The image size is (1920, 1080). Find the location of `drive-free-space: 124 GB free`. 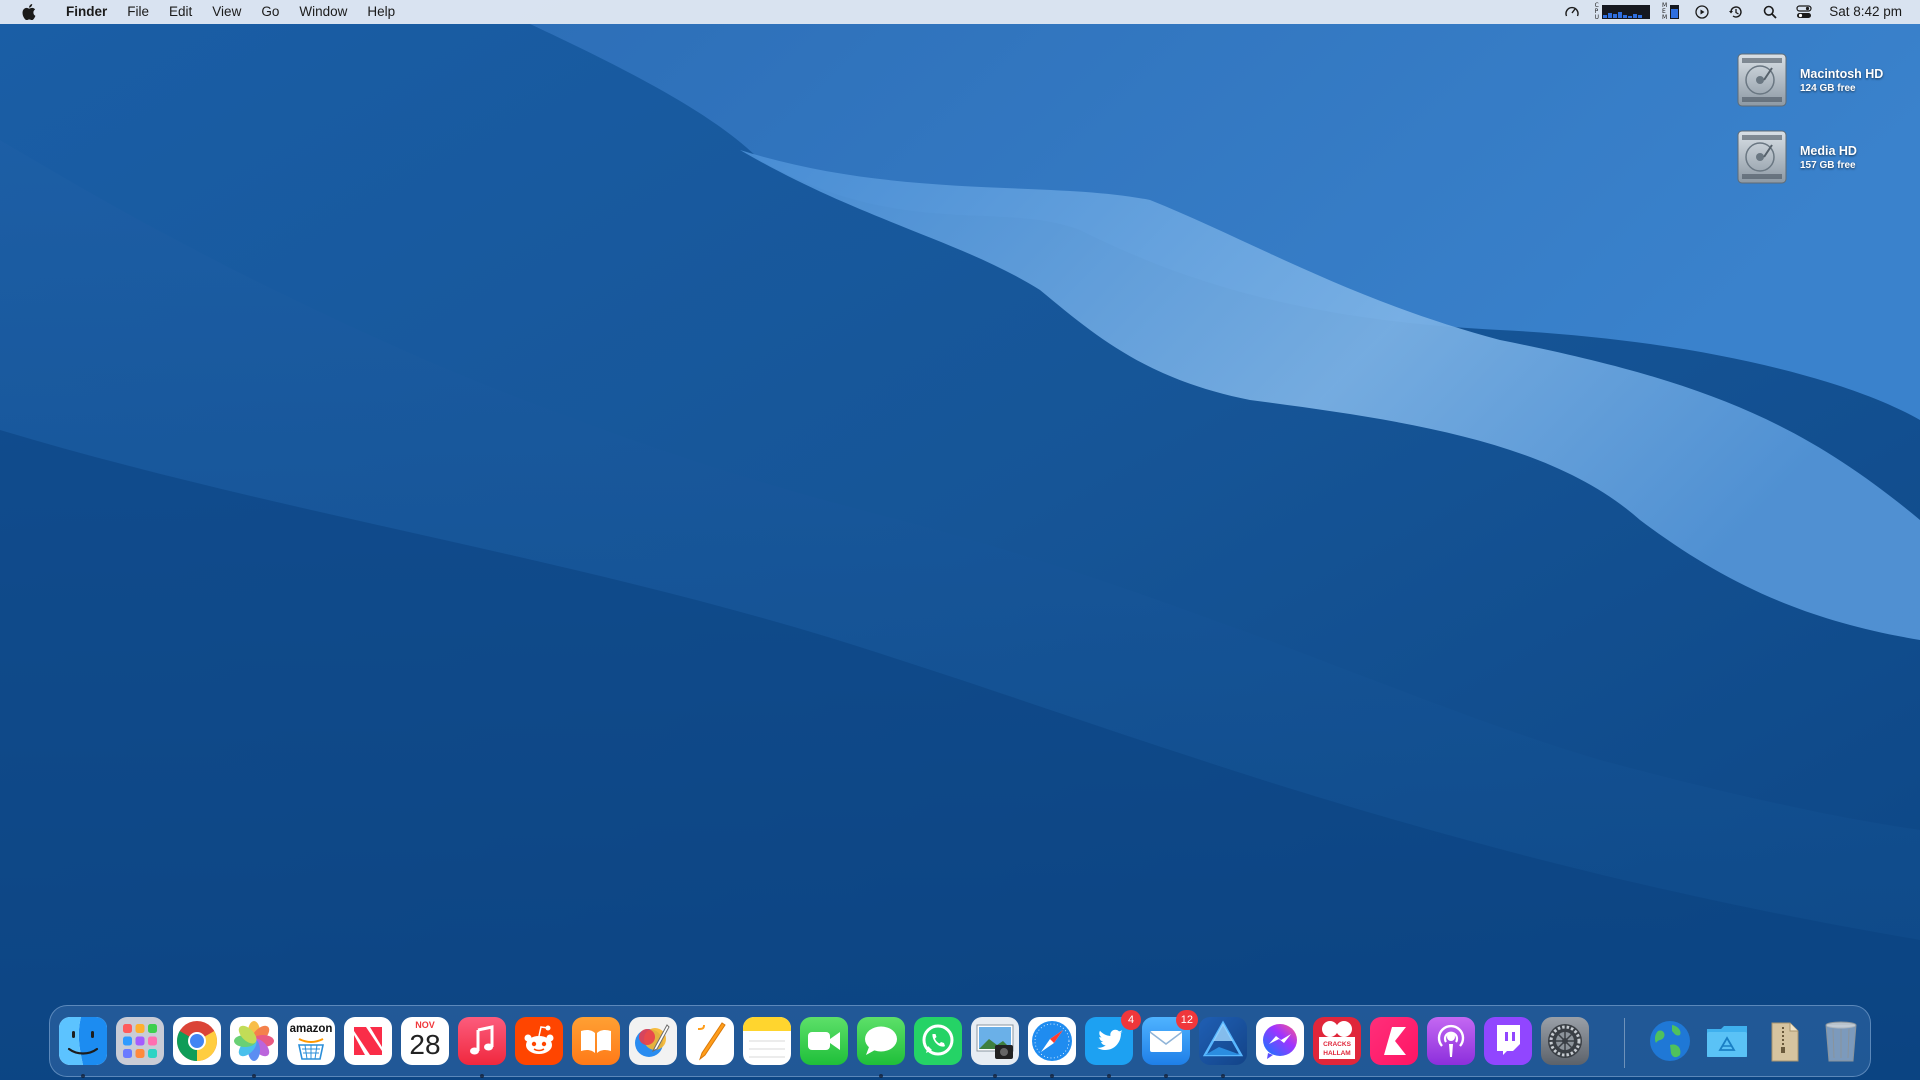

drive-free-space: 124 GB free is located at coordinates (1828, 88).